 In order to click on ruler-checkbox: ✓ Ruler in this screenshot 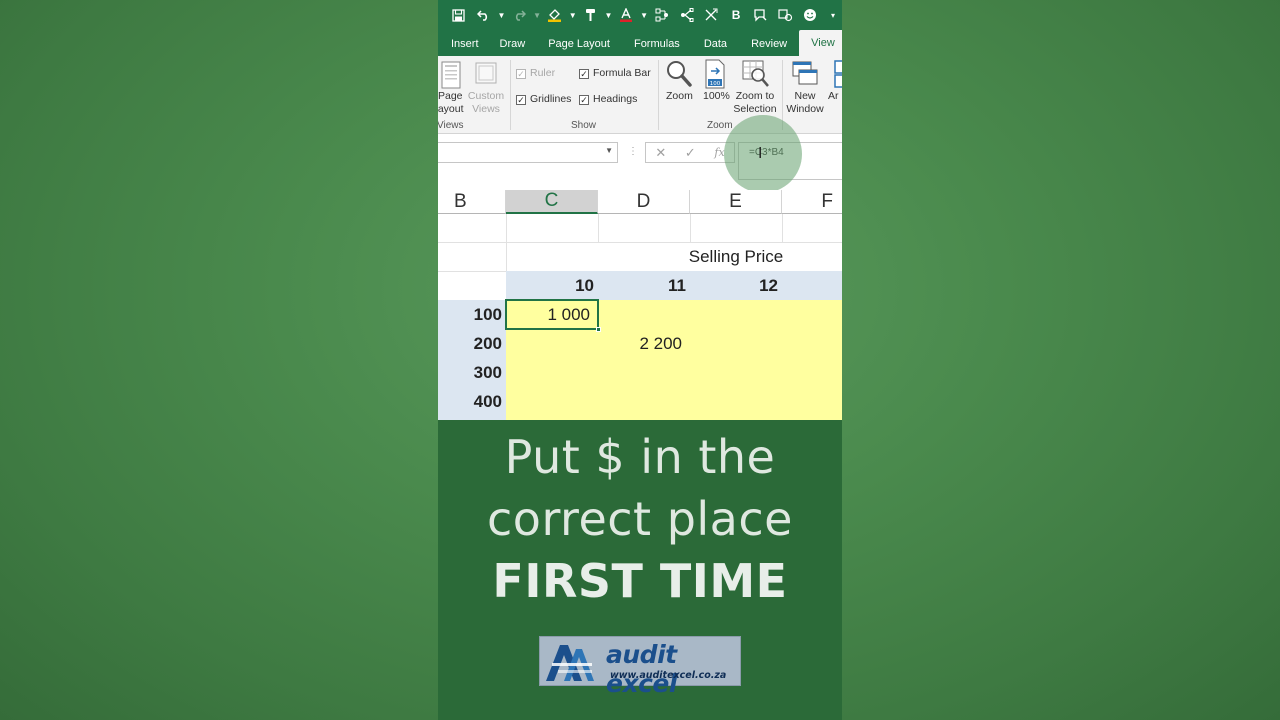, I will do `click(536, 73)`.